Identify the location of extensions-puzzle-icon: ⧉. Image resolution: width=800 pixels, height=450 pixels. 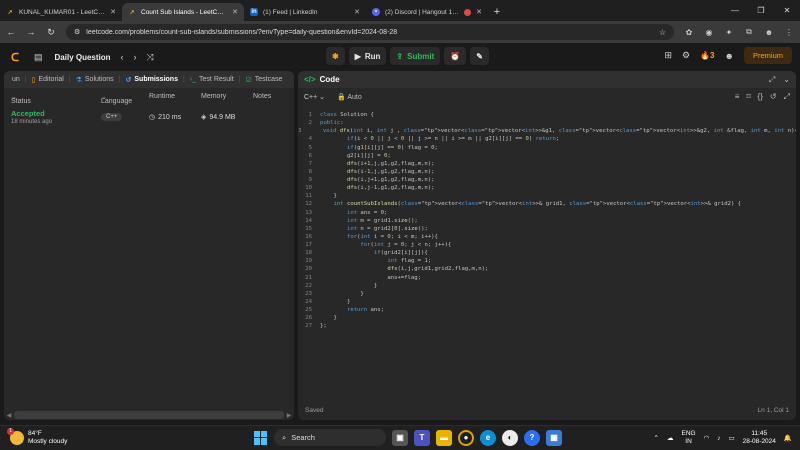
(749, 32).